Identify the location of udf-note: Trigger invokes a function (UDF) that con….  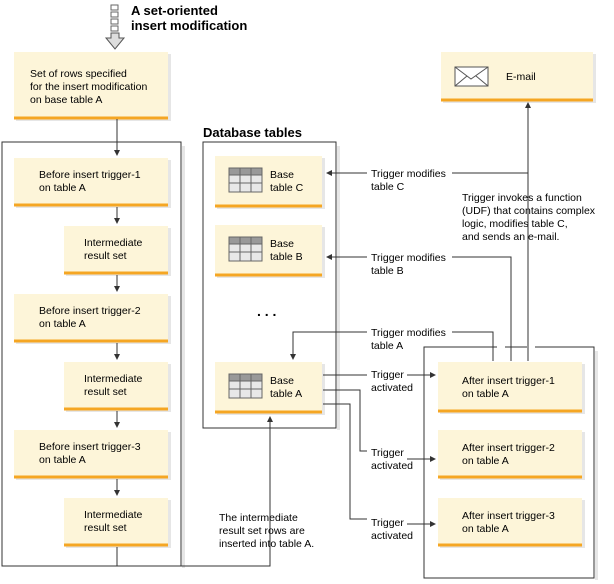
(529, 217).